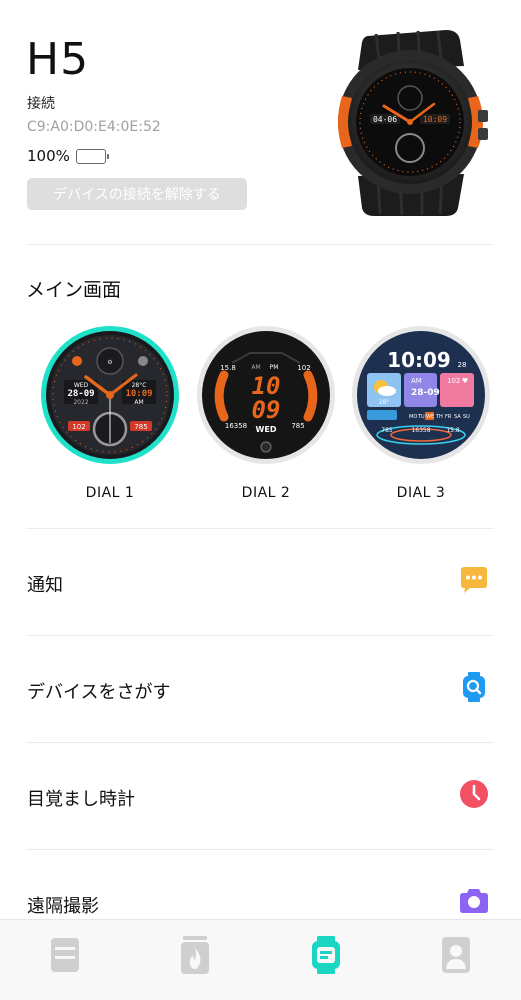 The image size is (521, 1000). I want to click on connection-status: 接続, so click(41, 104).